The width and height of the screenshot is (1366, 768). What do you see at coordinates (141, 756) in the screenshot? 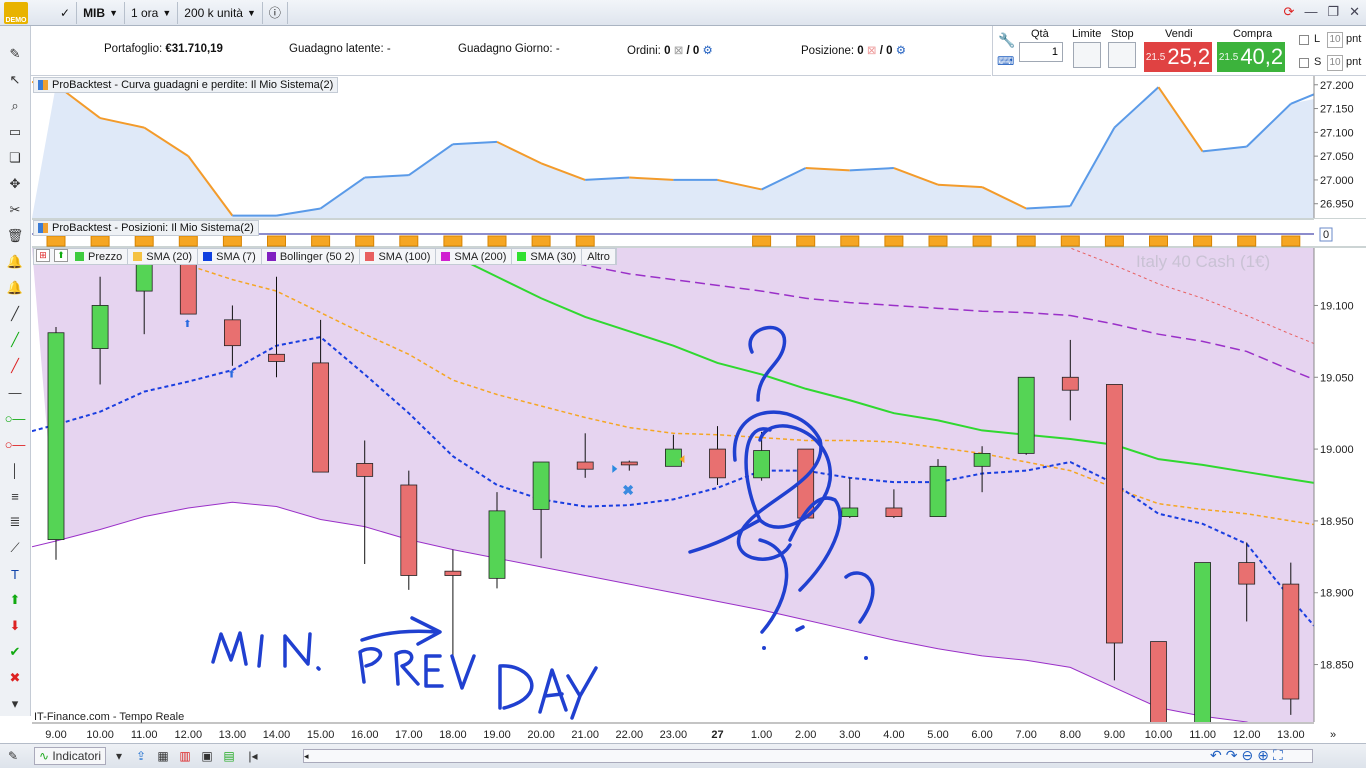
I see `share-icon: ⇪` at bounding box center [141, 756].